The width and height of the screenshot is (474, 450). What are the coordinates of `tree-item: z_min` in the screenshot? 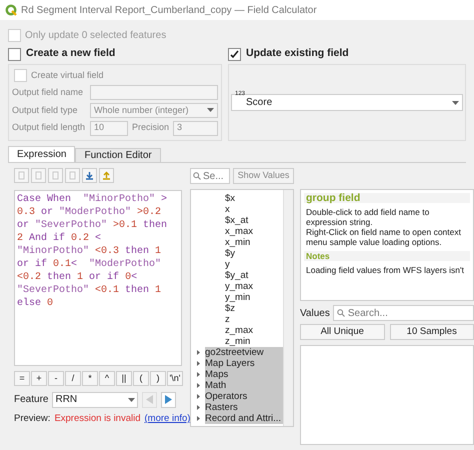 It's located at (237, 341).